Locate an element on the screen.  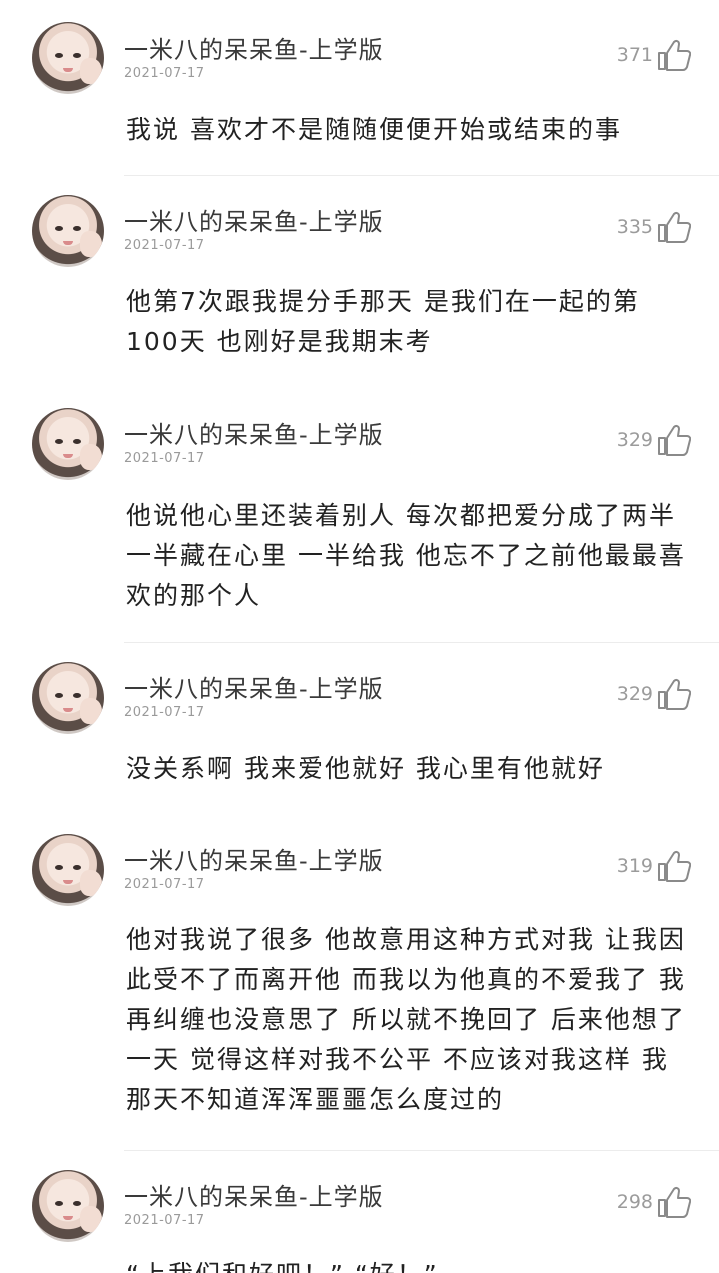
comment-text: 他第7次跟我提分手那天 是我们在一起的第100天 也刚好是我期末考 is located at coordinates (383, 321).